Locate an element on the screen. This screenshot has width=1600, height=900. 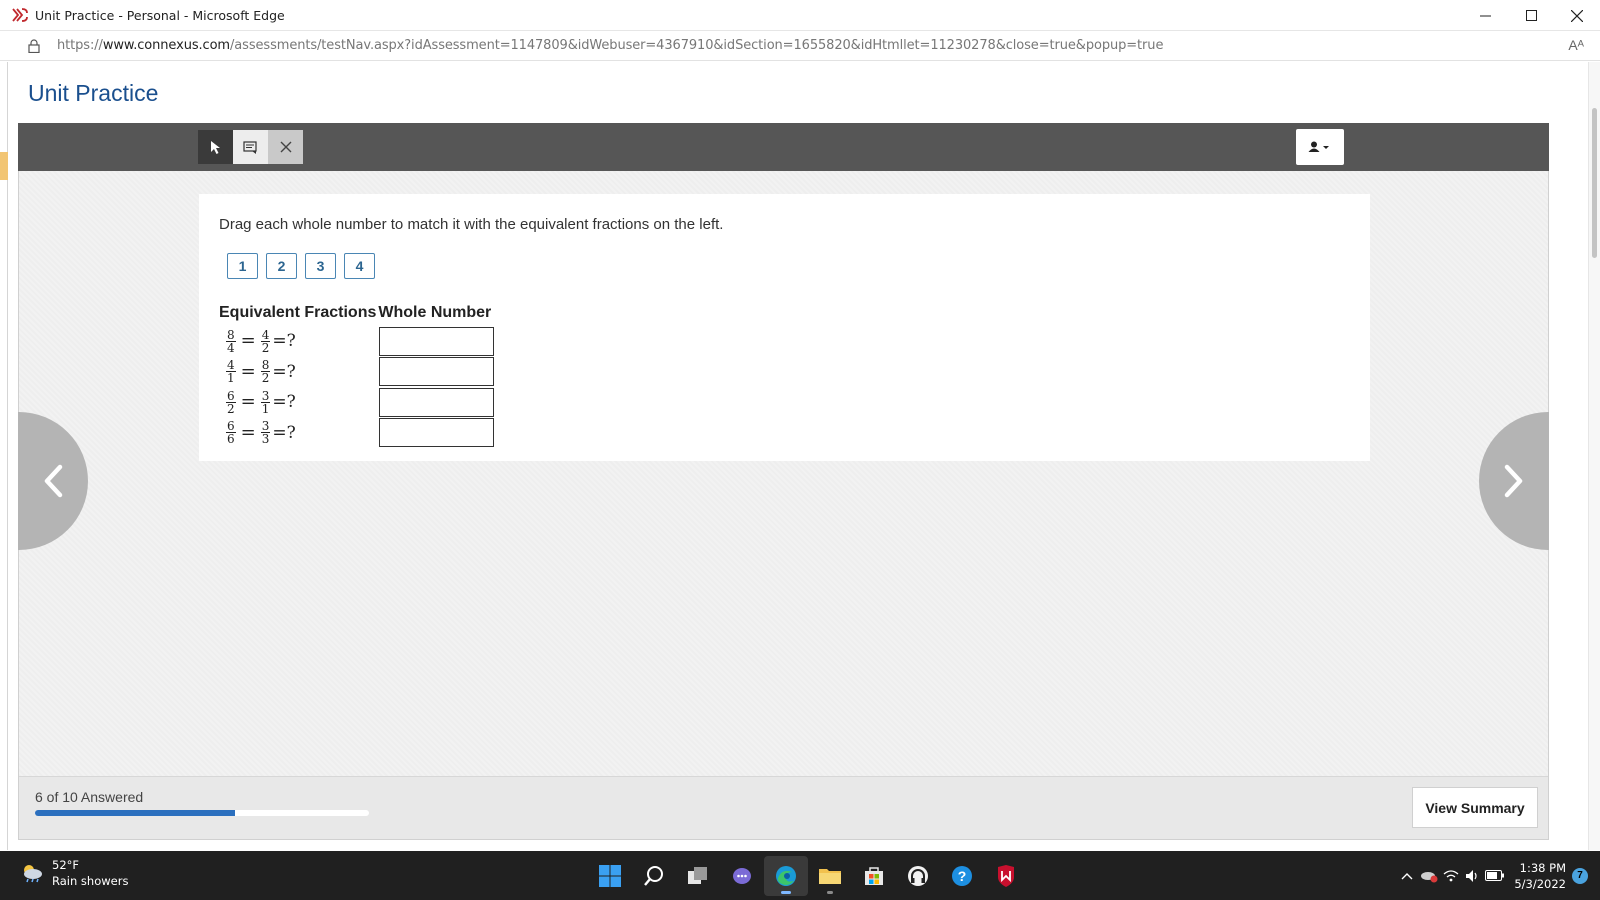
store-icon is located at coordinates (874, 875).